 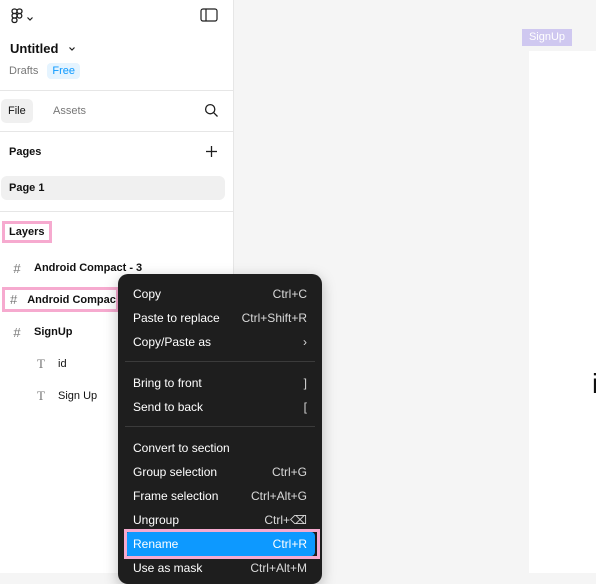 I want to click on menu-item-shortcut: Ctrl+Shift+R, so click(x=274, y=318).